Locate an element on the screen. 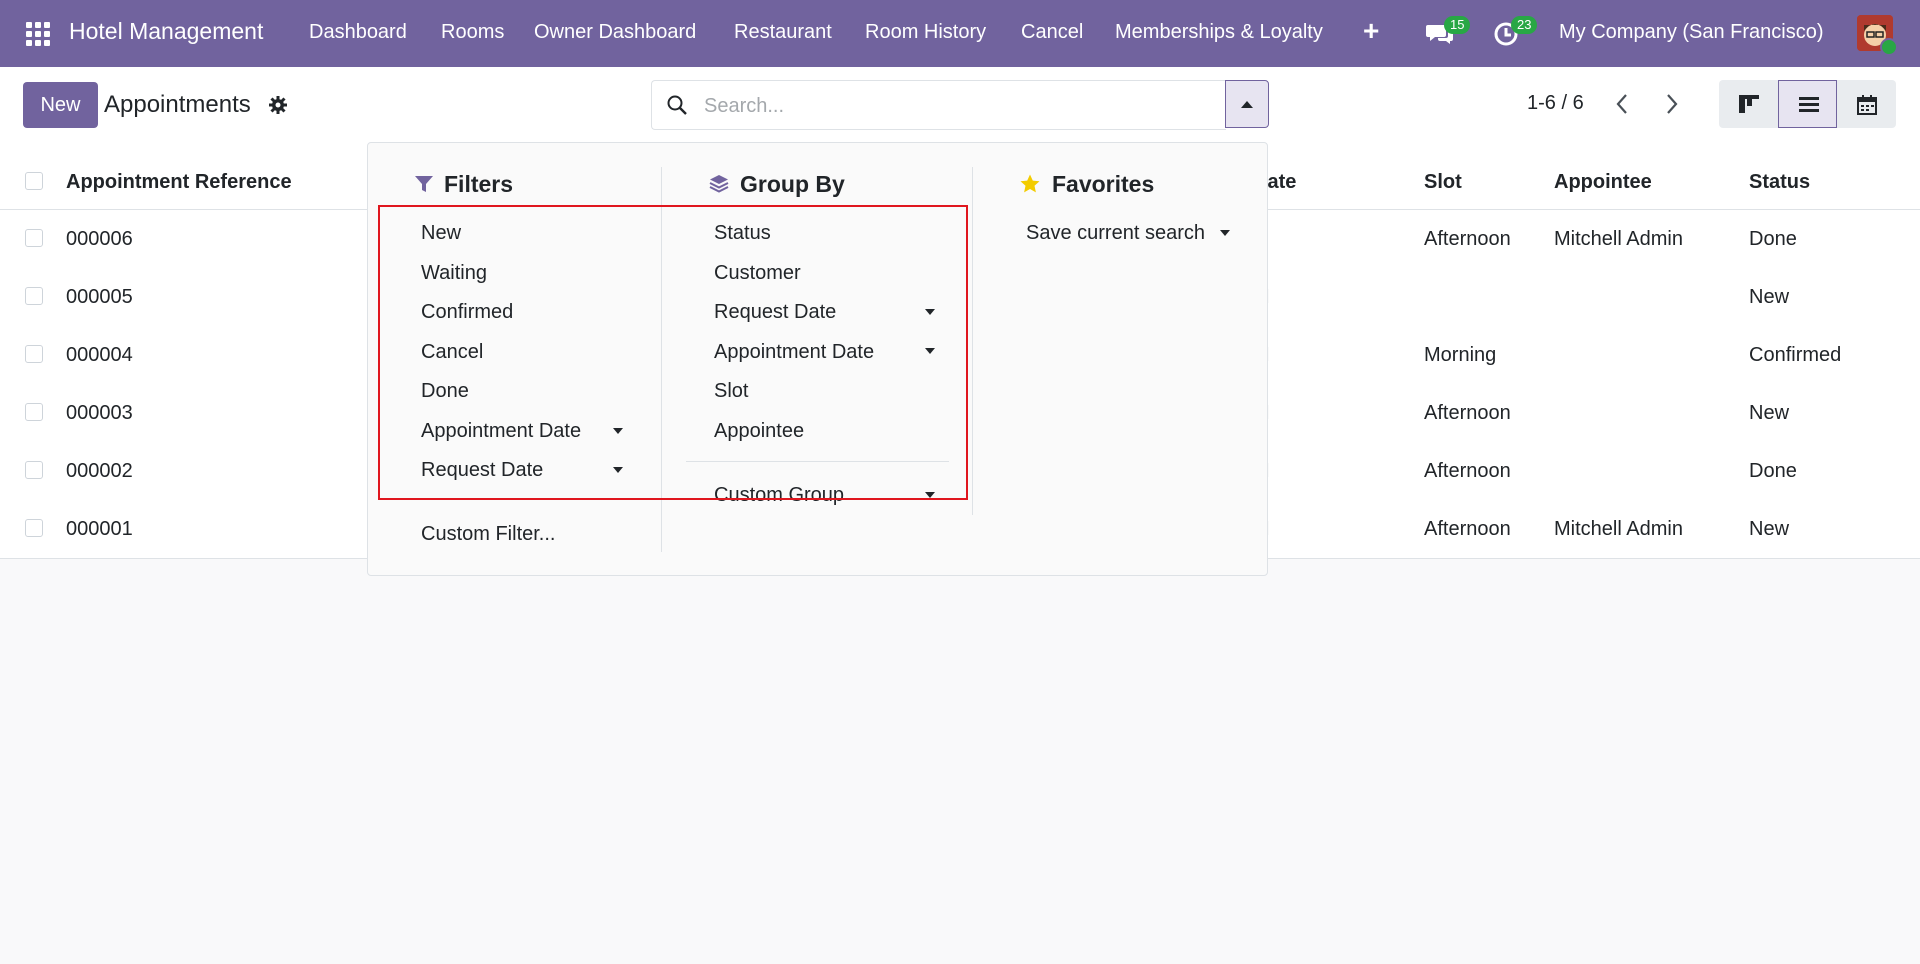 Image resolution: width=1920 pixels, height=964 pixels. filter-icon is located at coordinates (424, 184).